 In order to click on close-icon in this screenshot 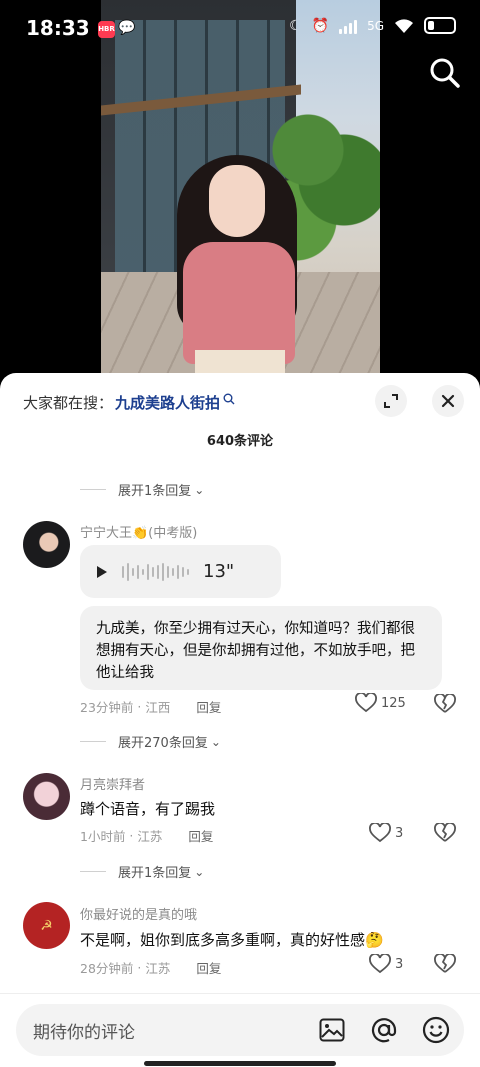, I will do `click(448, 401)`.